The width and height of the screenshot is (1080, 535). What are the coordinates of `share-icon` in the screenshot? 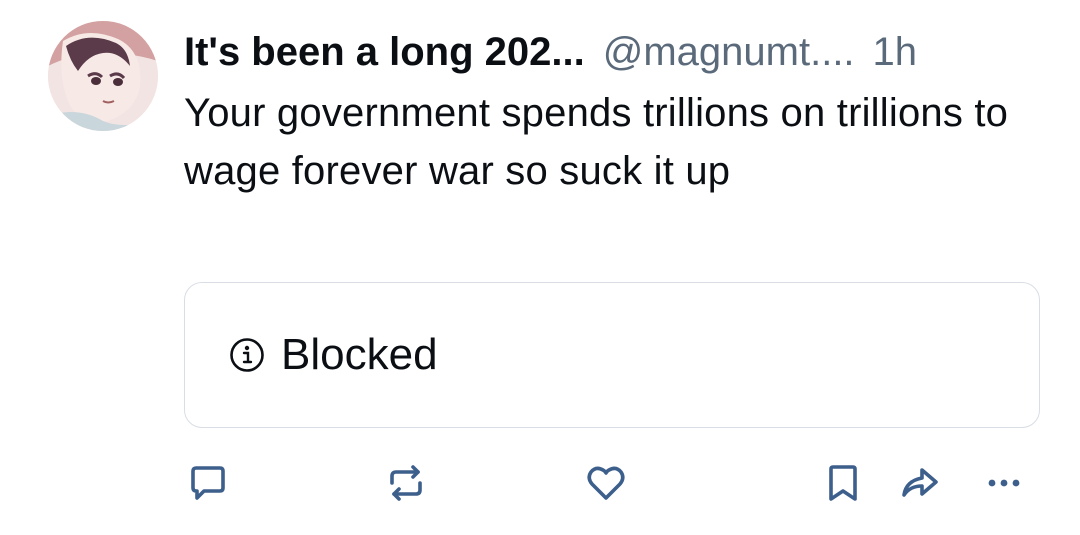 It's located at (920, 482).